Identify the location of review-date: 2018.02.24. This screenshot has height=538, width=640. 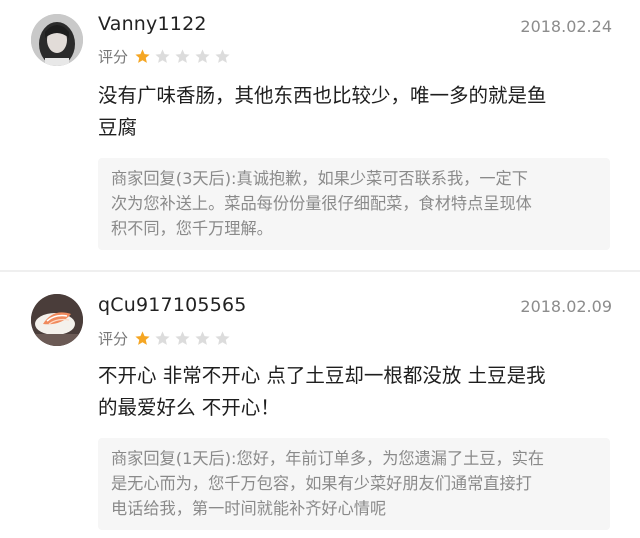
(566, 26).